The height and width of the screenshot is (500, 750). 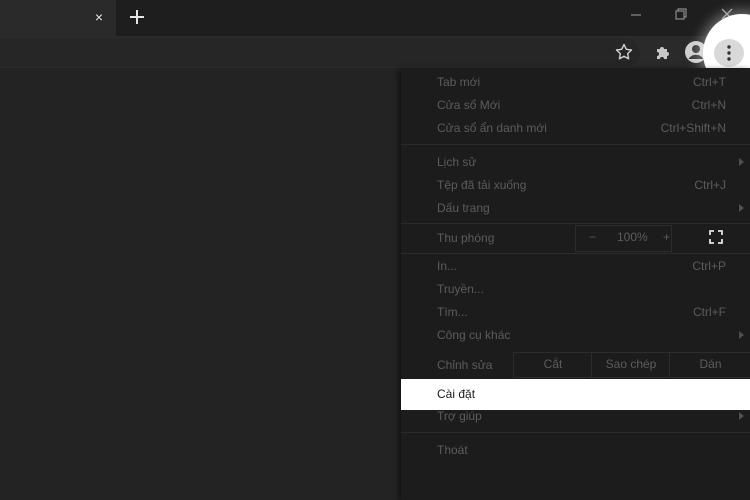 What do you see at coordinates (693, 128) in the screenshot?
I see `menu-item-shortcut: Ctrl+Shift+N` at bounding box center [693, 128].